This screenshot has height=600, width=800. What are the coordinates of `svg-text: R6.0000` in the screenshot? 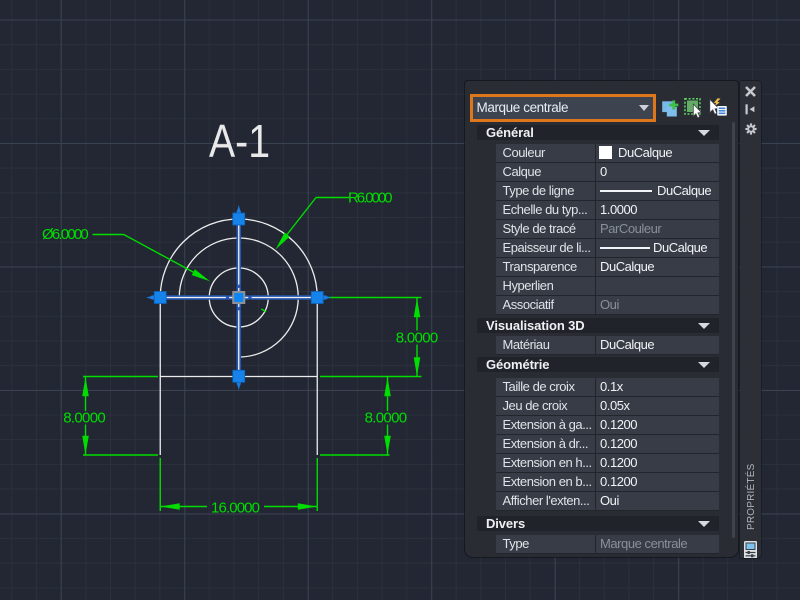 It's located at (370, 197).